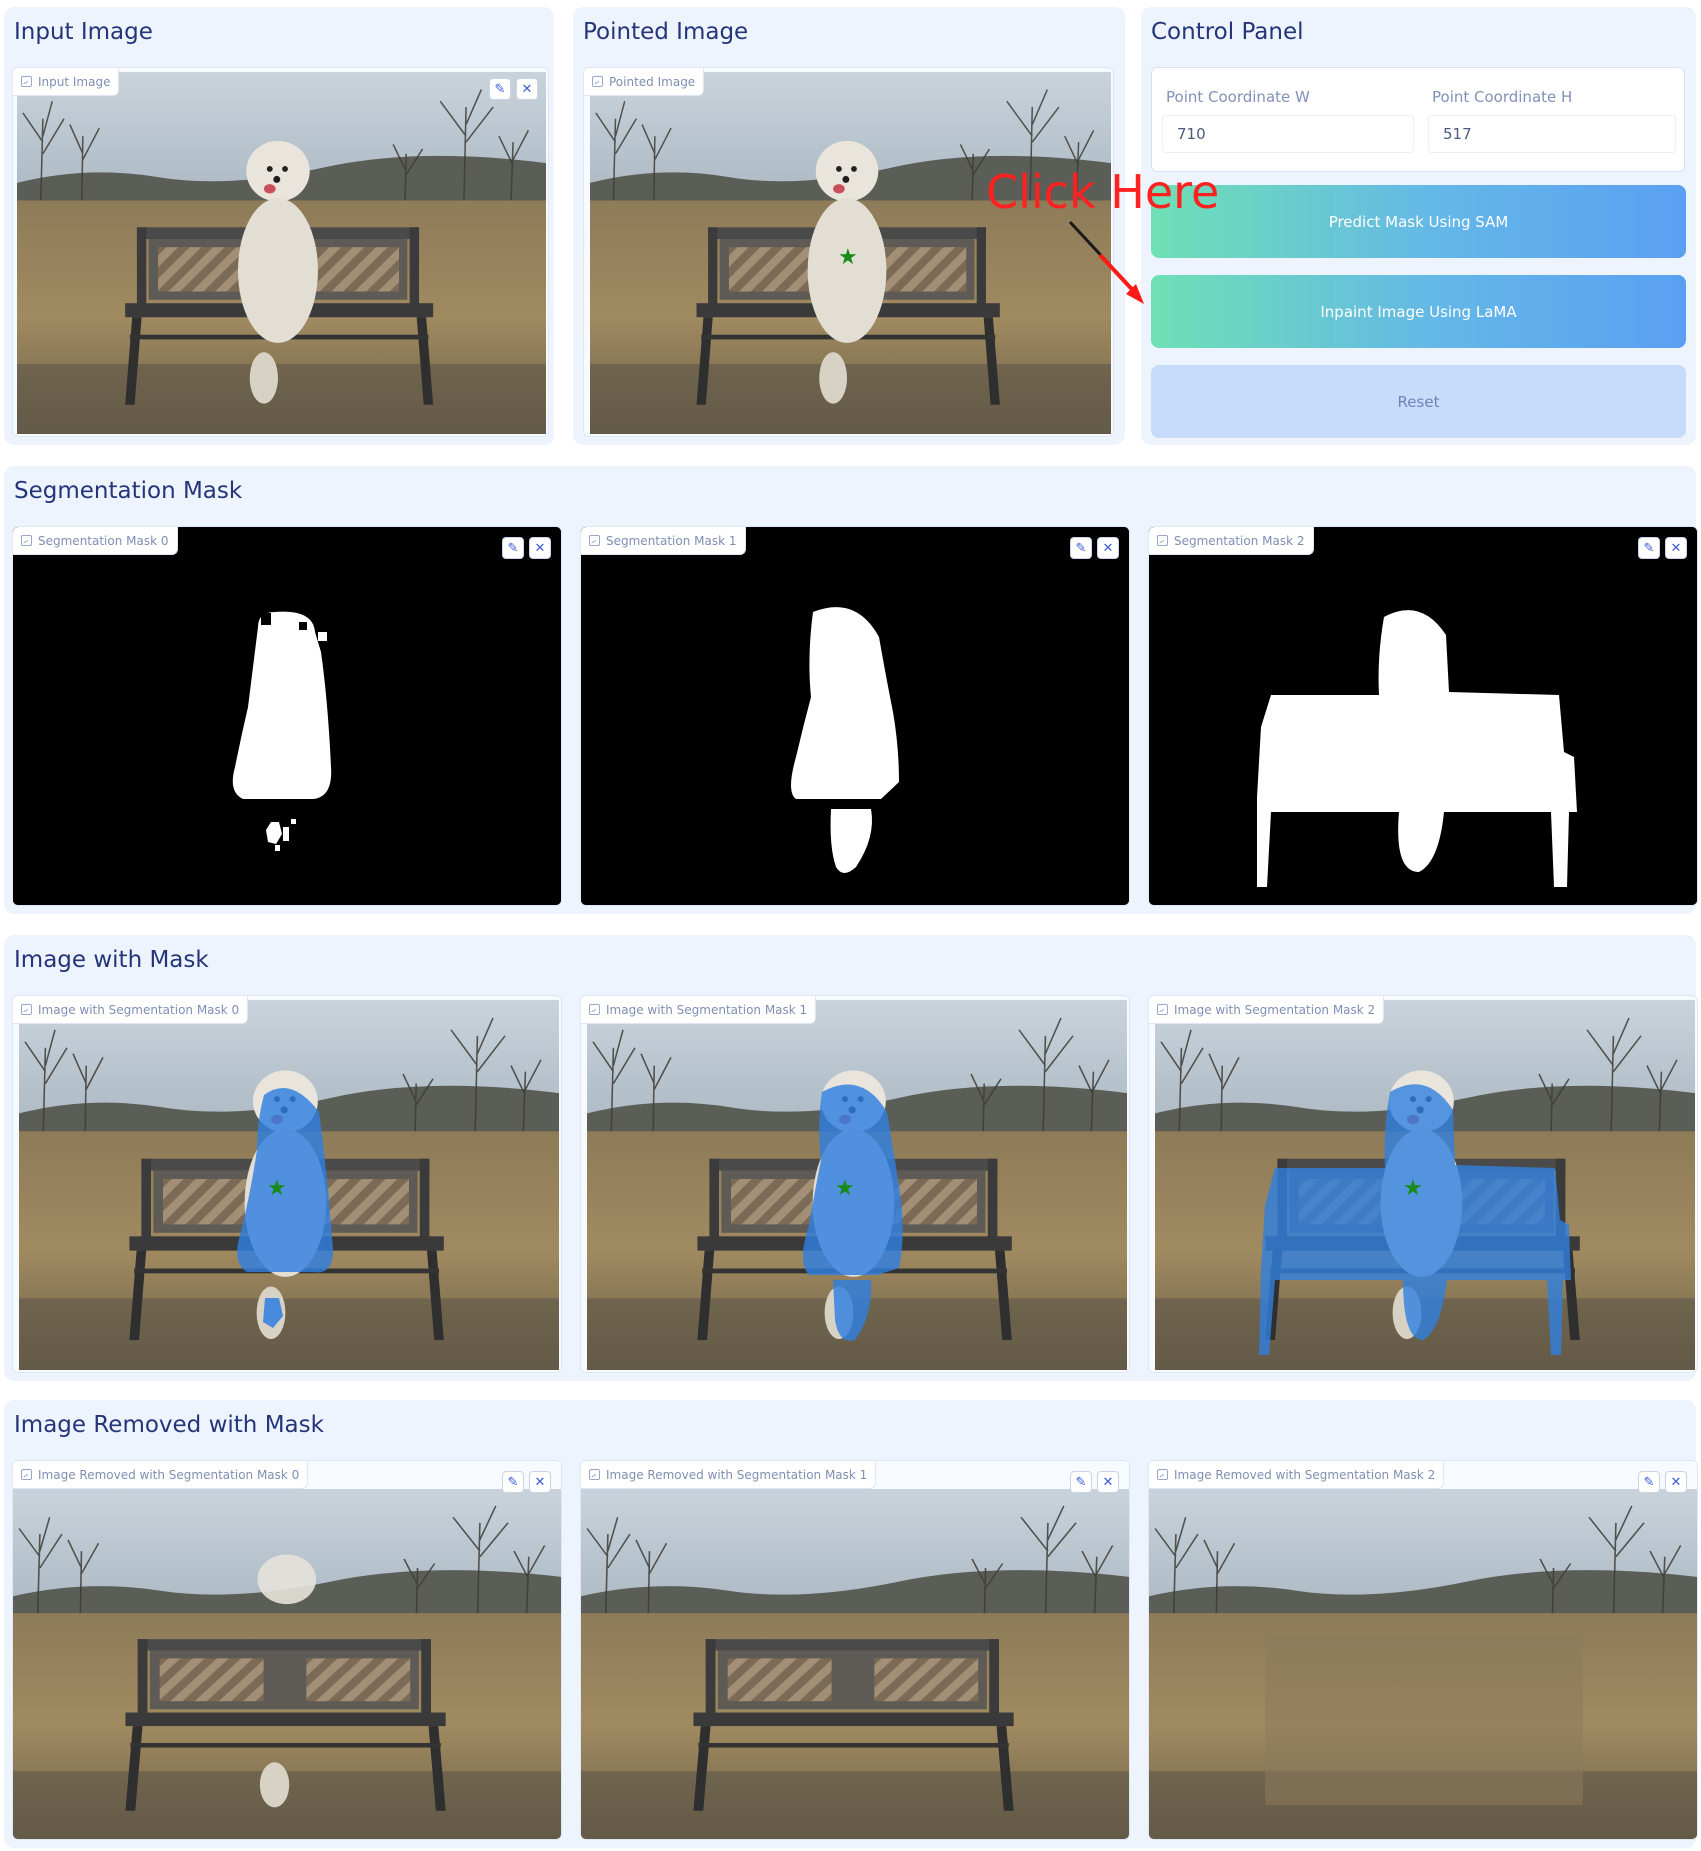  I want to click on image-with-mask-label: Image with Segmentation Mask 2, so click(1267, 1010).